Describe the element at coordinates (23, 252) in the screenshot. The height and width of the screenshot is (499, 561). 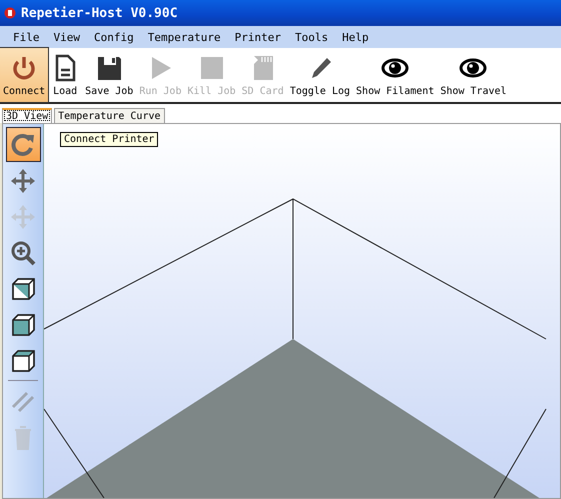
I see `zoom-icon` at that location.